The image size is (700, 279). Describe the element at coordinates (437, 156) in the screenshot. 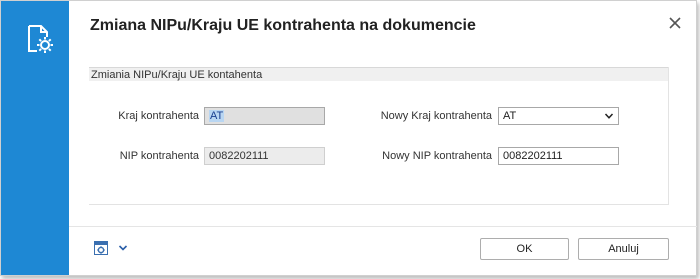

I see `nowy-nip-kontrahenta-label: Nowy NIP kontrahenta` at that location.